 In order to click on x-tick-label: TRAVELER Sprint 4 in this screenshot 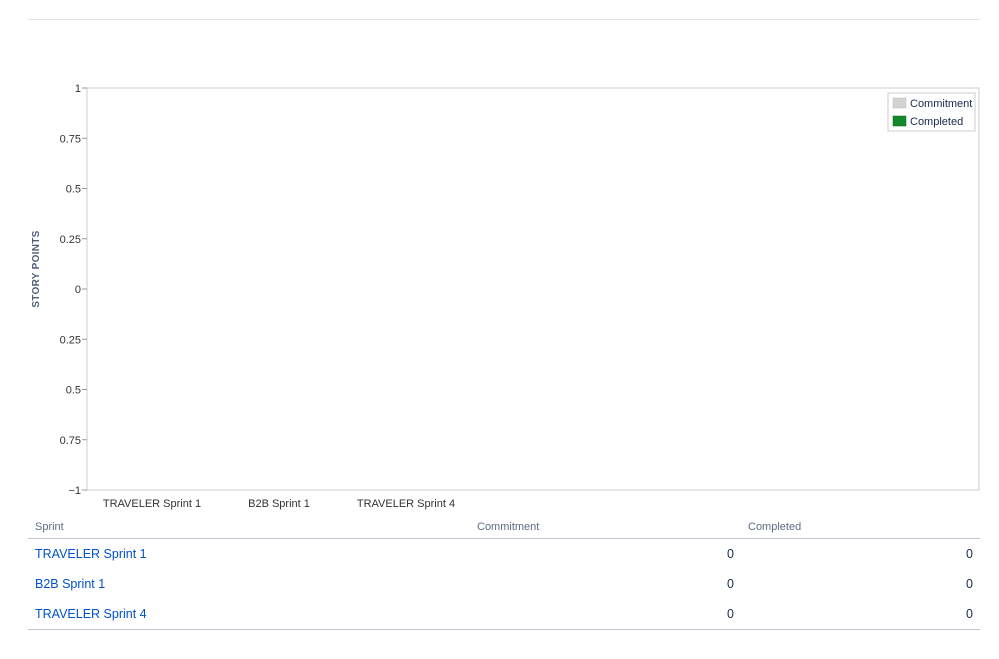, I will do `click(406, 504)`.